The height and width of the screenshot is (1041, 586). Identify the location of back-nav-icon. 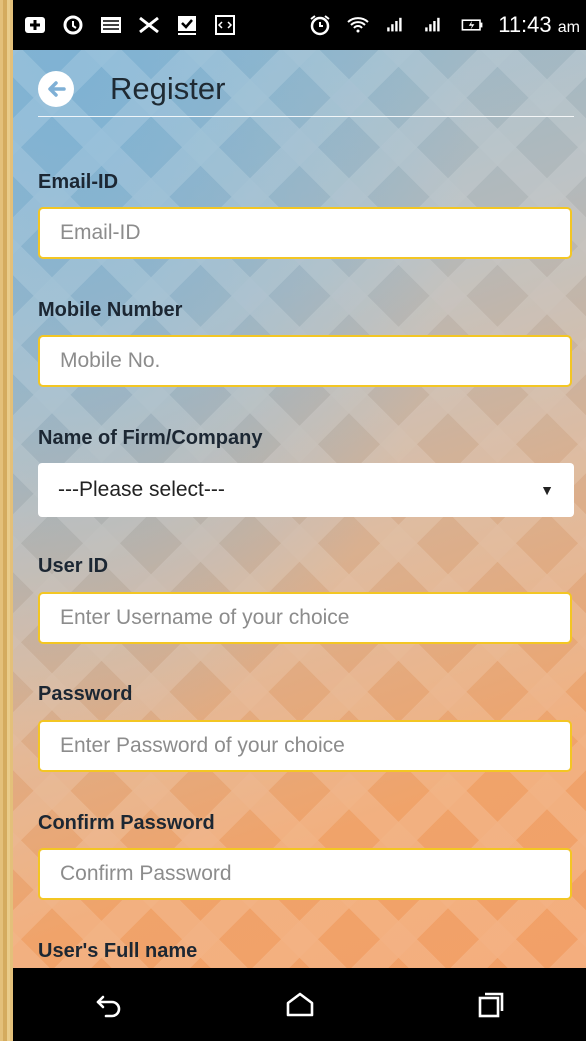
(108, 1006).